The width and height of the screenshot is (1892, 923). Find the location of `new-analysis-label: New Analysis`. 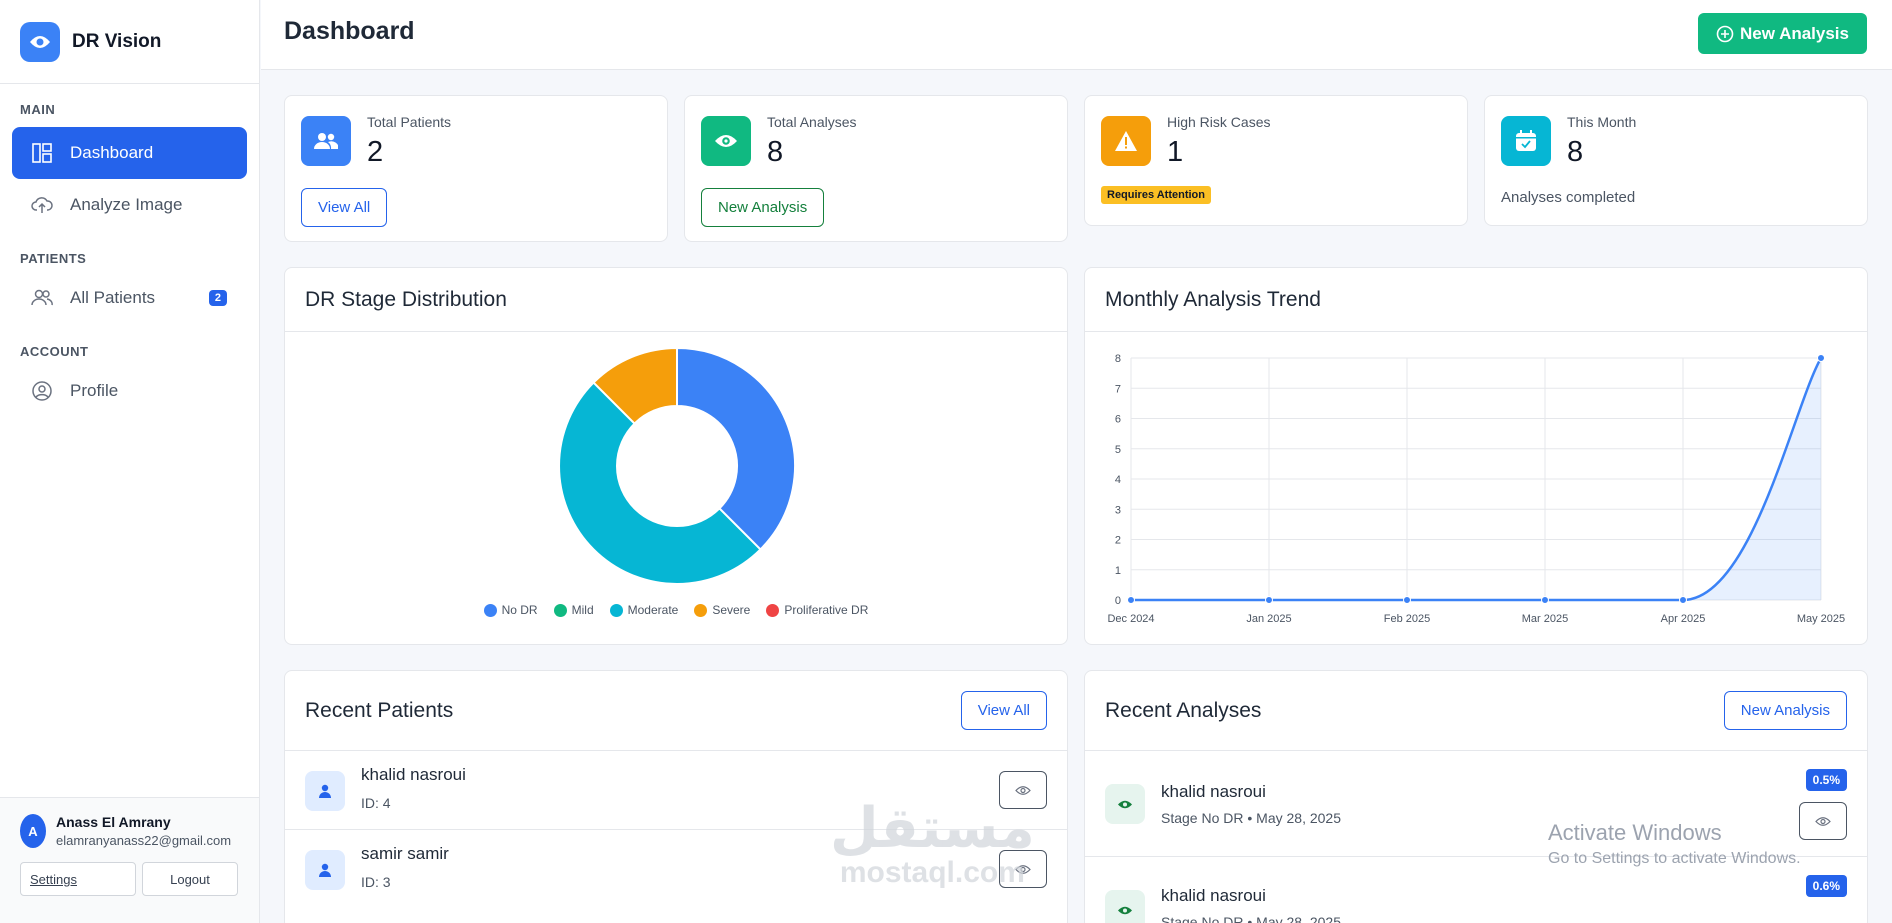

new-analysis-label: New Analysis is located at coordinates (1794, 33).